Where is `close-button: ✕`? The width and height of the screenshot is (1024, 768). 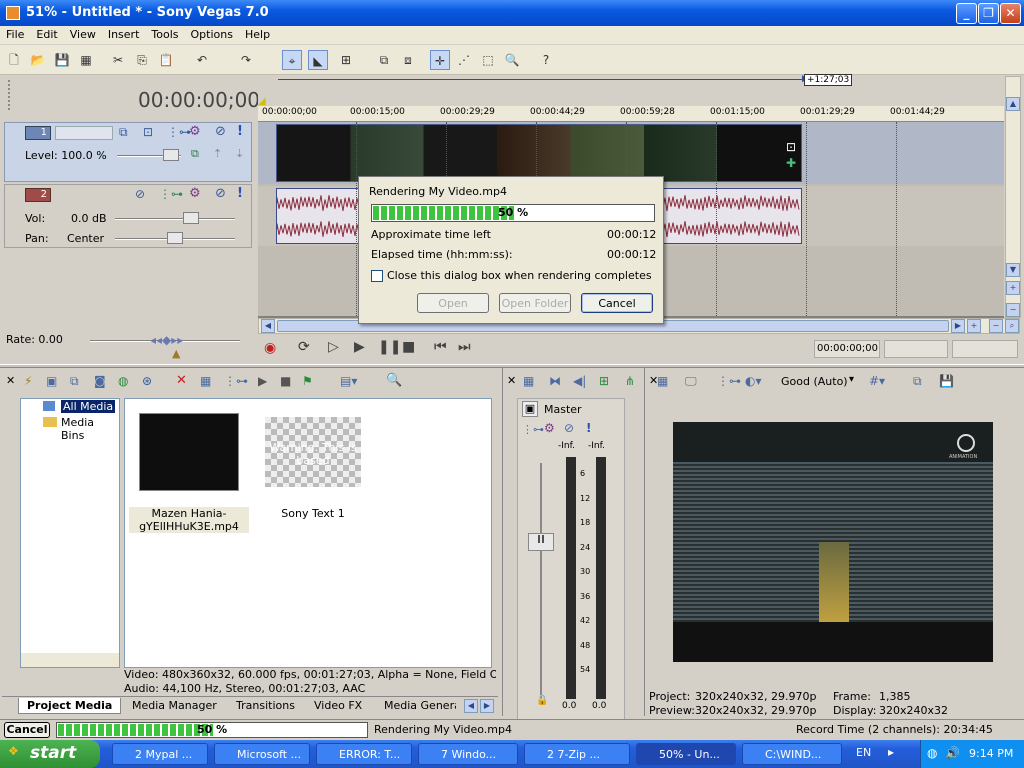 close-button: ✕ is located at coordinates (1010, 13).